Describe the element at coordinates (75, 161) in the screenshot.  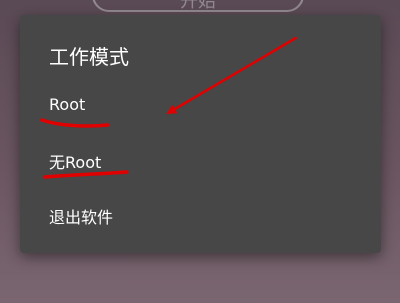
I see `option-no-root: 无Root` at that location.